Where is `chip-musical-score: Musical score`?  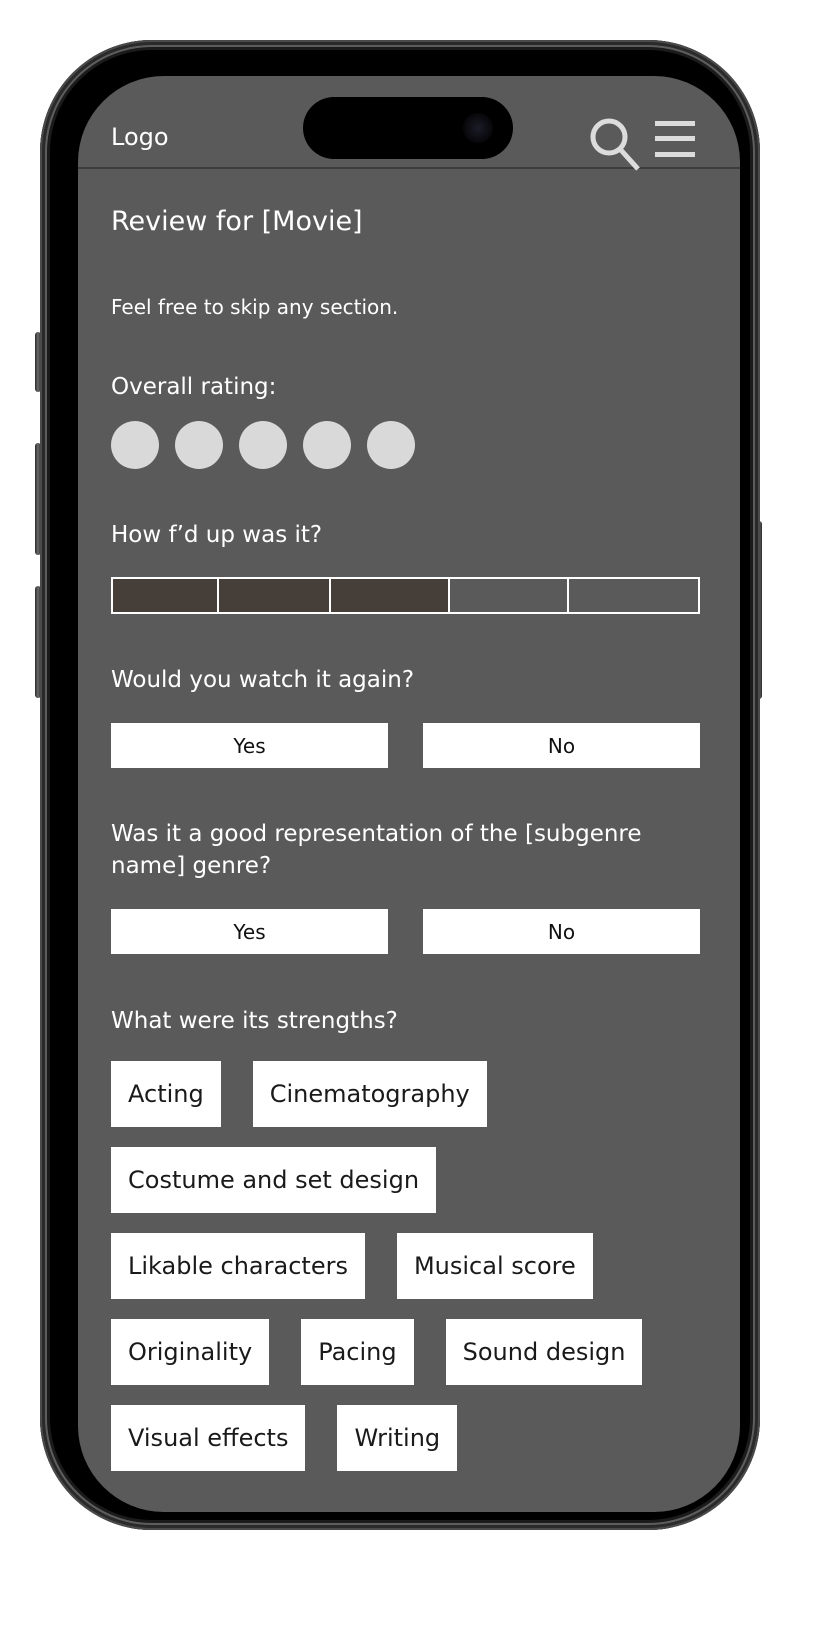
chip-musical-score: Musical score is located at coordinates (494, 1266).